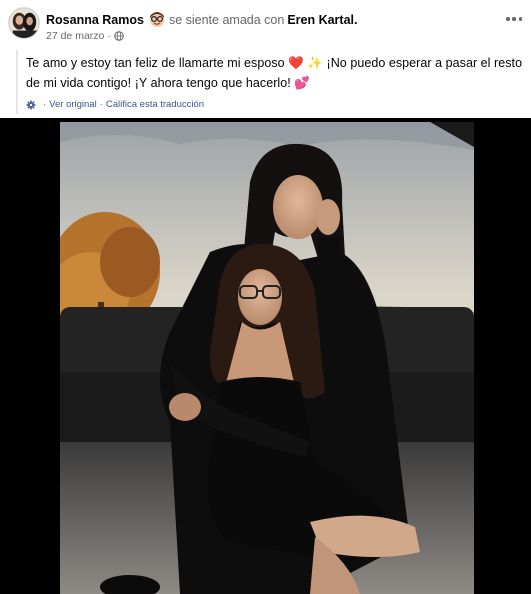 This screenshot has height=594, width=531. I want to click on feeling-text: se siente amada con, so click(226, 20).